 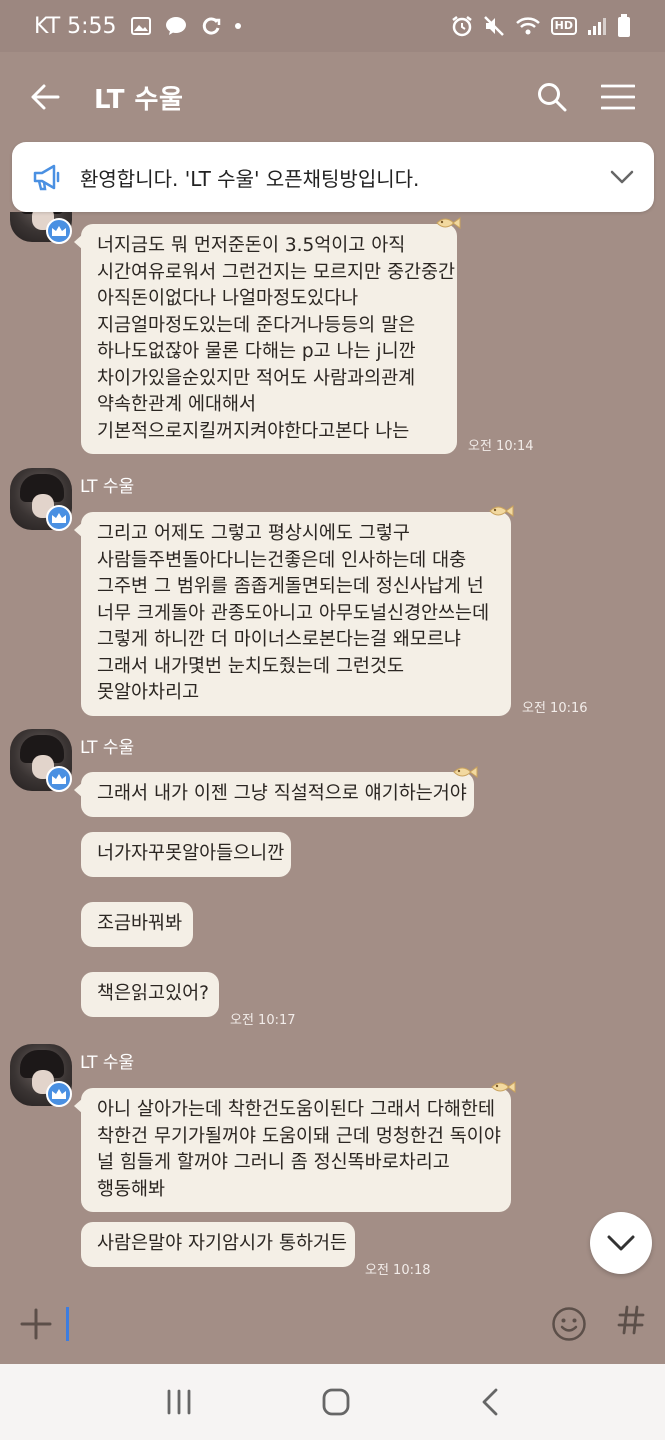 I want to click on chat-title: LT 수울, so click(x=139, y=99).